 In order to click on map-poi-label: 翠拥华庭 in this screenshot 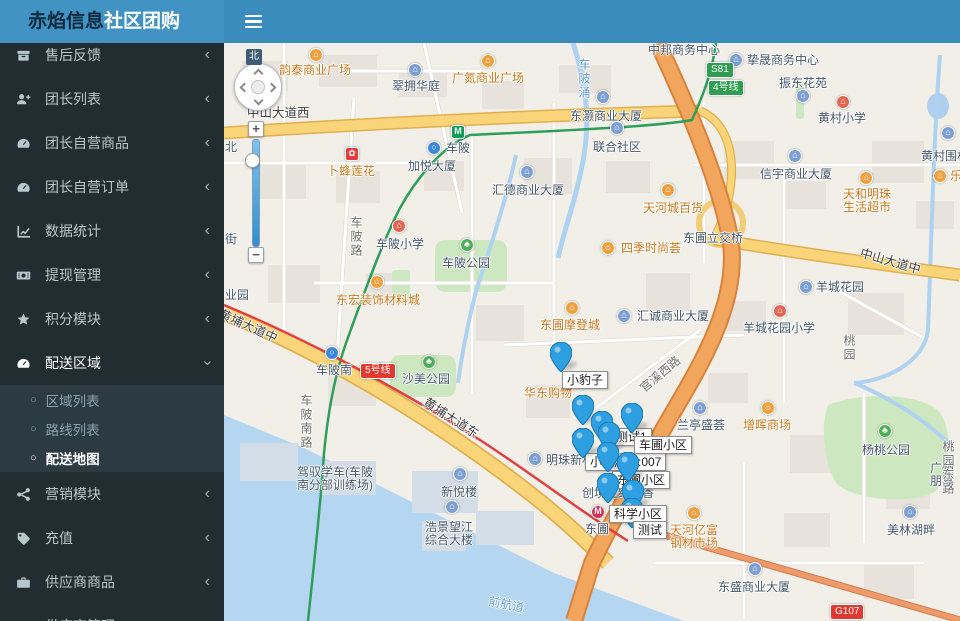, I will do `click(416, 86)`.